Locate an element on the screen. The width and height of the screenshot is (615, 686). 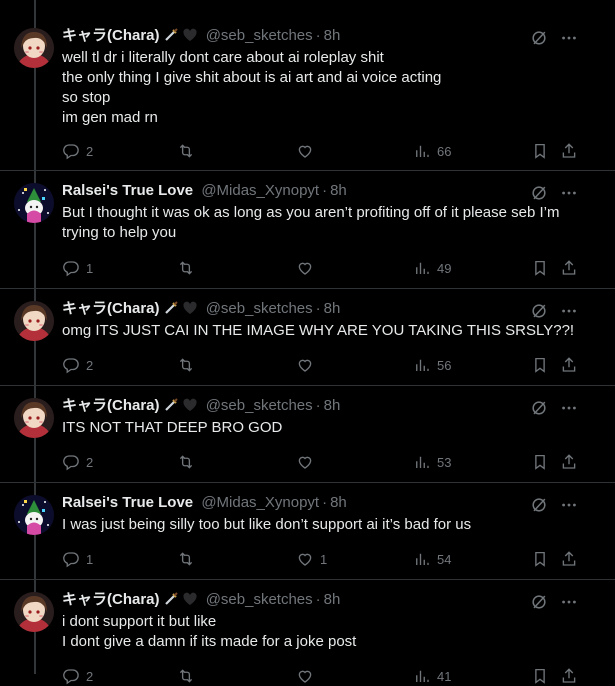
views-button: 56 is located at coordinates (432, 365).